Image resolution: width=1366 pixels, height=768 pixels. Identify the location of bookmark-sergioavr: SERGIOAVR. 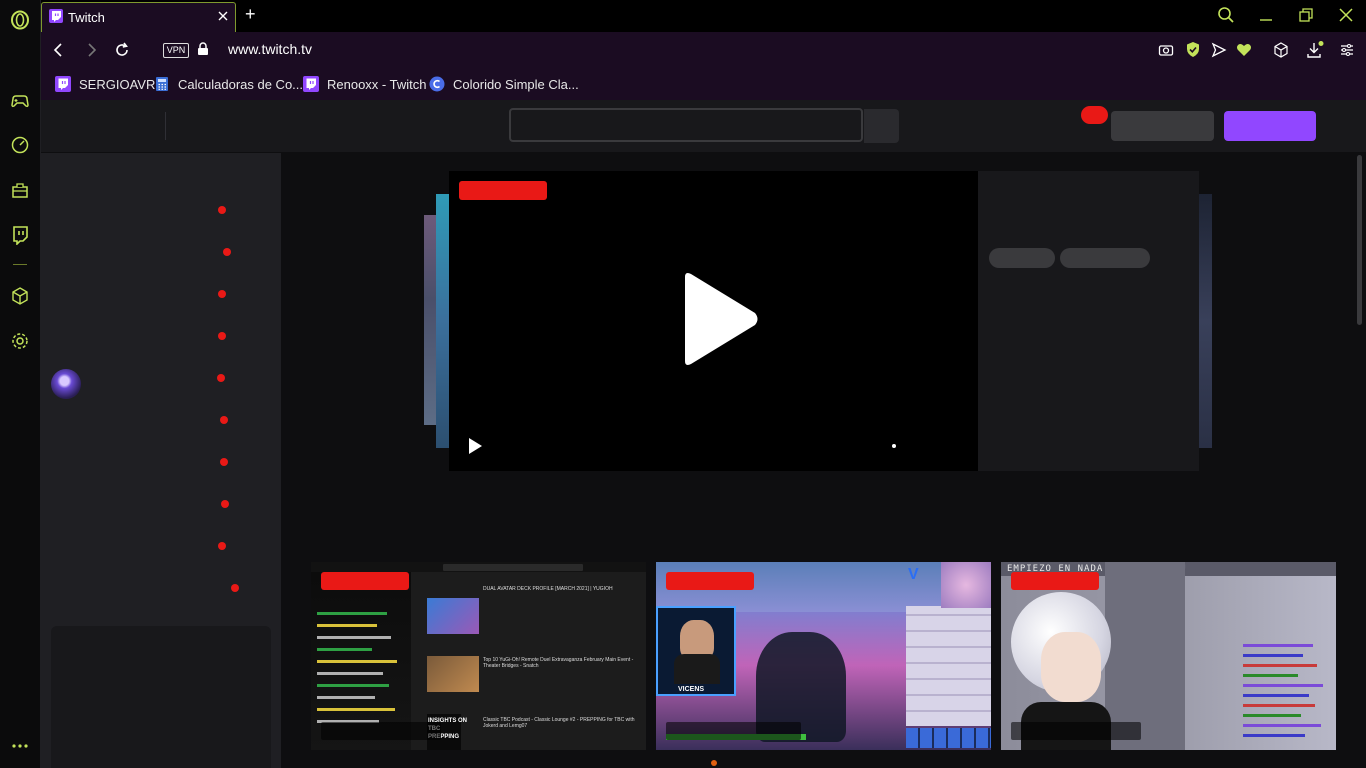
(105, 84).